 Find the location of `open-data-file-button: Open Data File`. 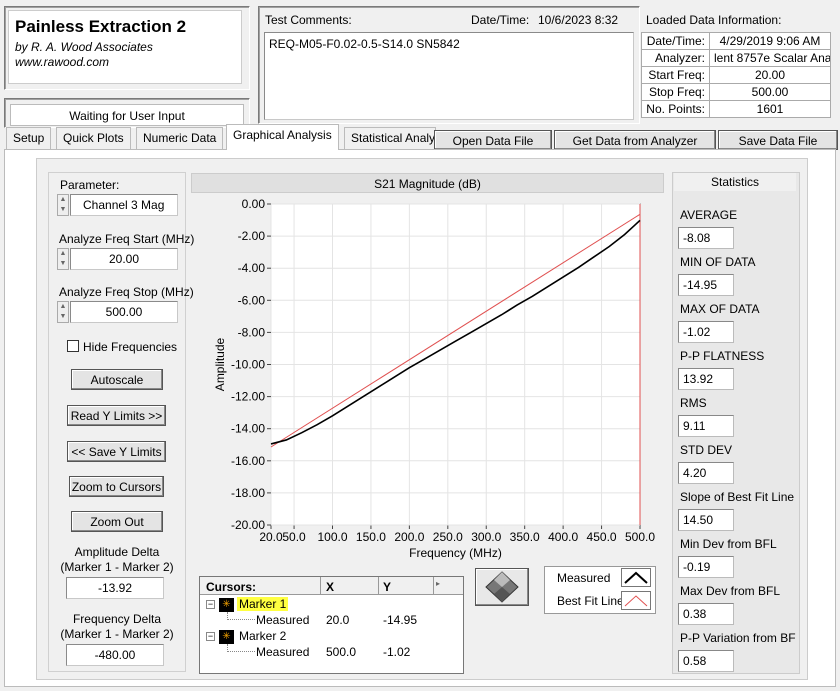

open-data-file-button: Open Data File is located at coordinates (493, 140).